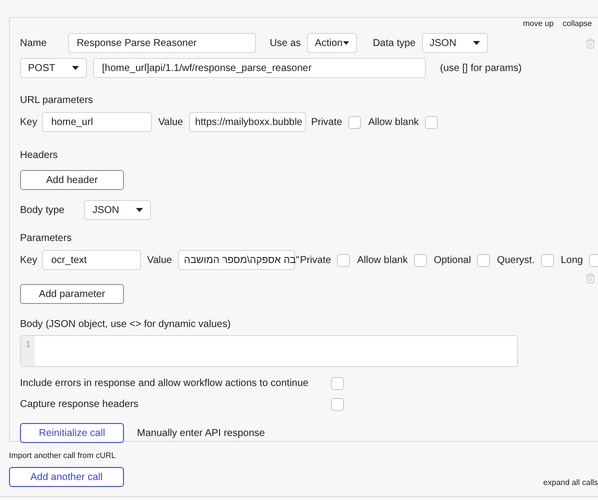  Describe the element at coordinates (39, 155) in the screenshot. I see `section-title: Headers` at that location.